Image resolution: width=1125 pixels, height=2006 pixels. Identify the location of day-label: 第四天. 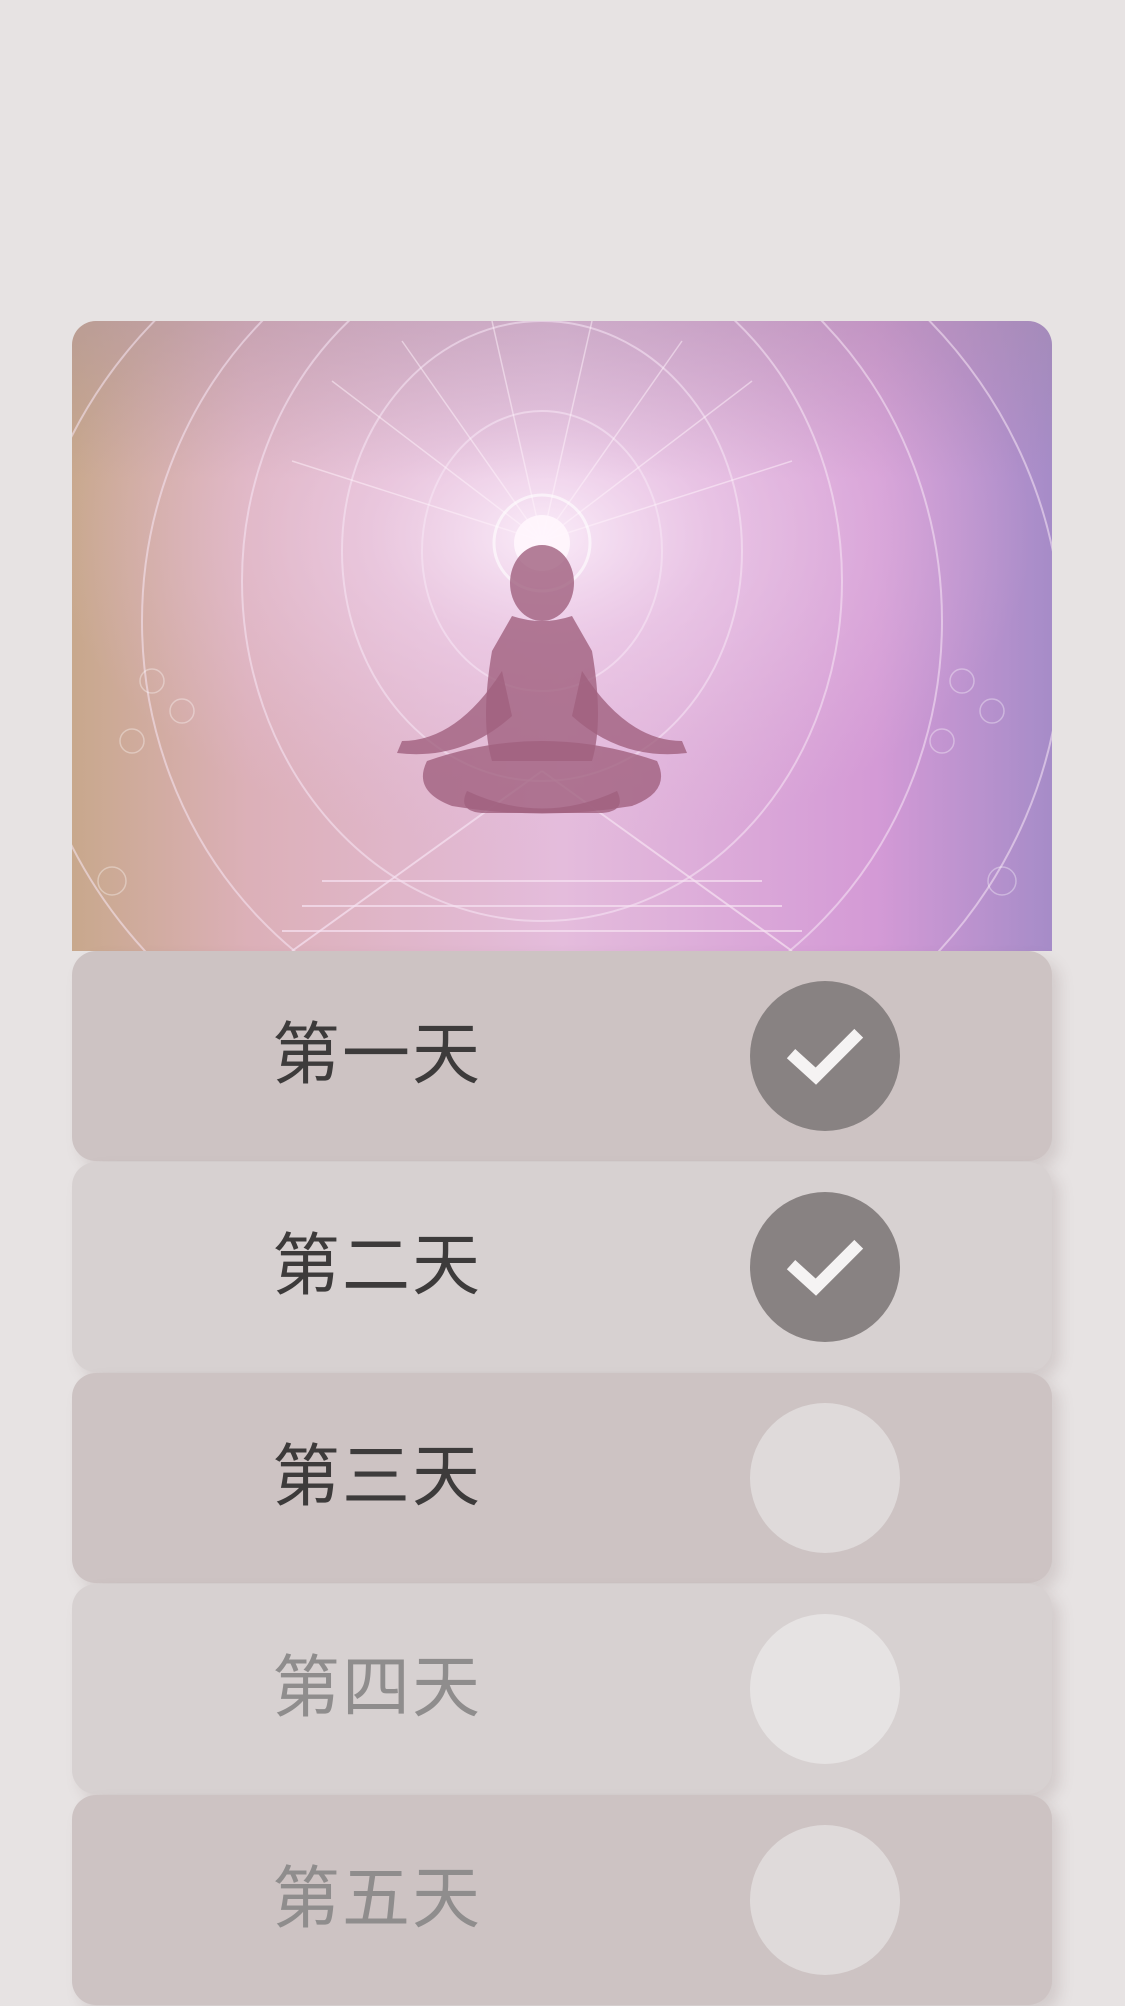
(377, 1688).